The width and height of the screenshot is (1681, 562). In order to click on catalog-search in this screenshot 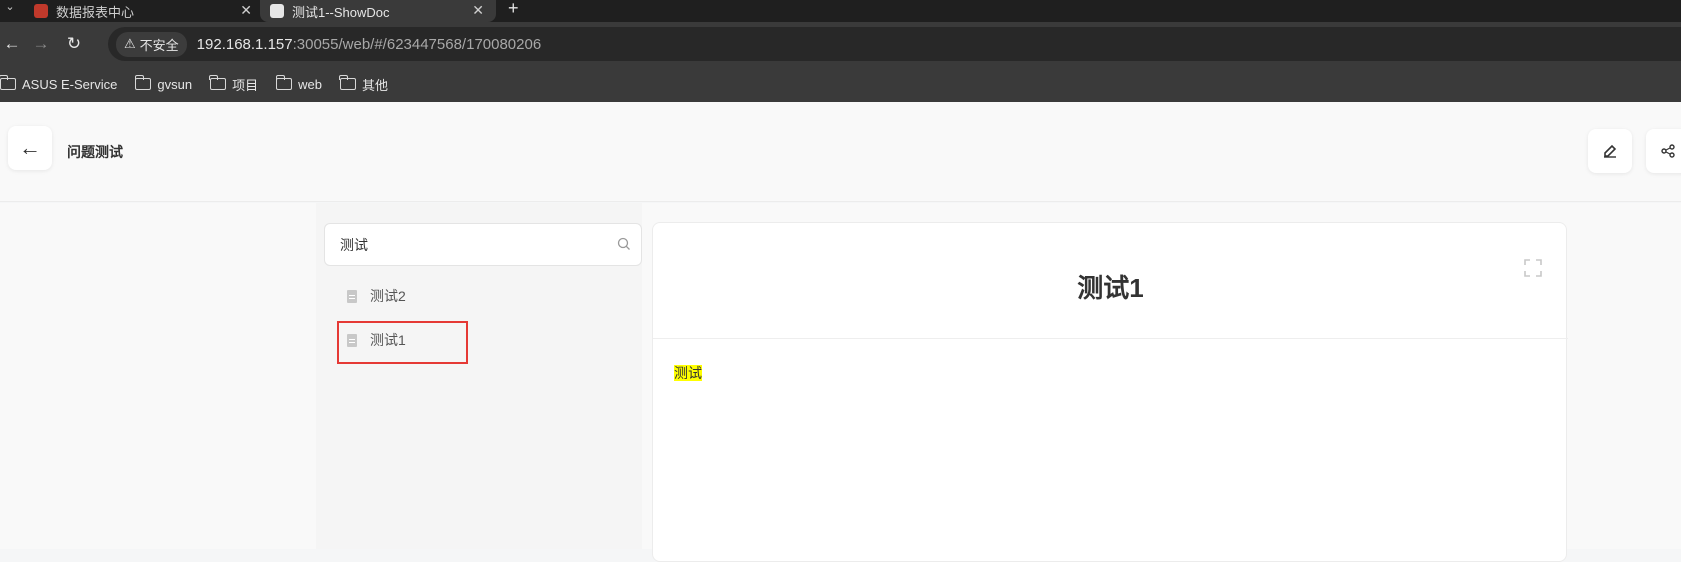, I will do `click(483, 244)`.